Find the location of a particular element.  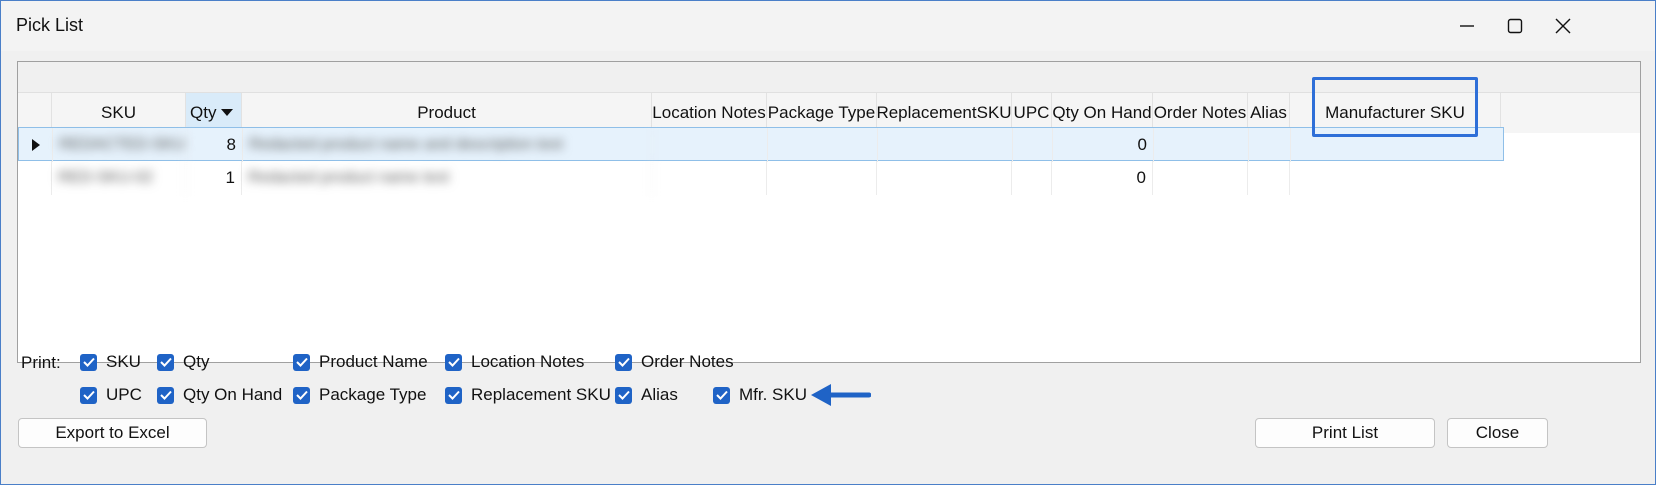

export-to-excel-button: Export to Excel is located at coordinates (112, 433).